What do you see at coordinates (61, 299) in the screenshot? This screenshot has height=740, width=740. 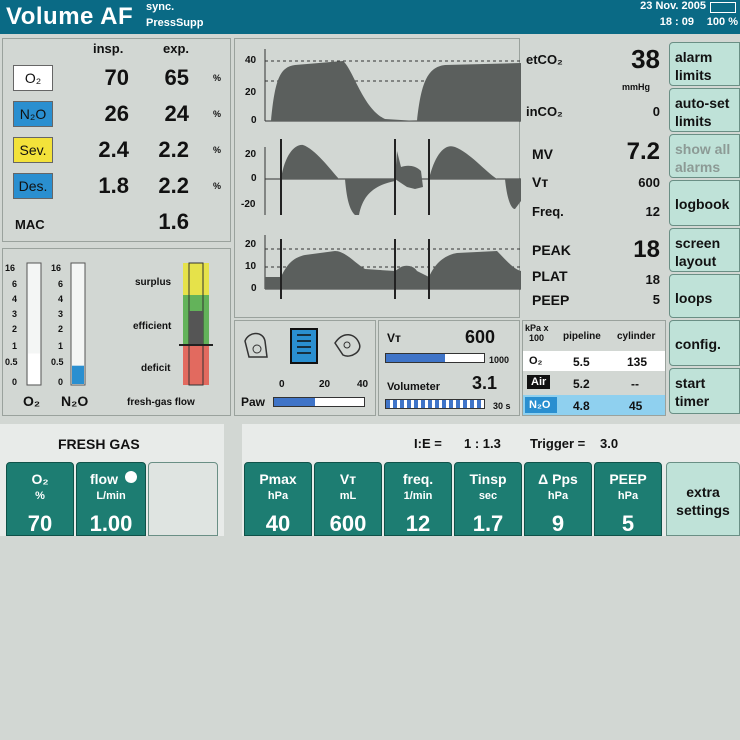 I see `scale-tick: 4` at bounding box center [61, 299].